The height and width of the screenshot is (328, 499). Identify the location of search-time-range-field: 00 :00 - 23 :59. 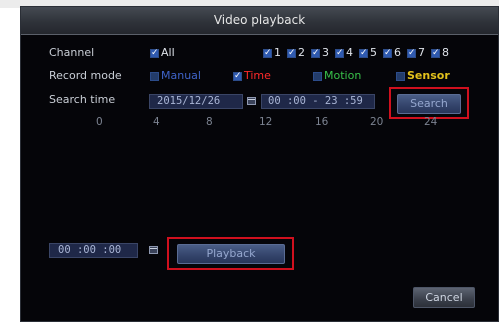
(318, 101).